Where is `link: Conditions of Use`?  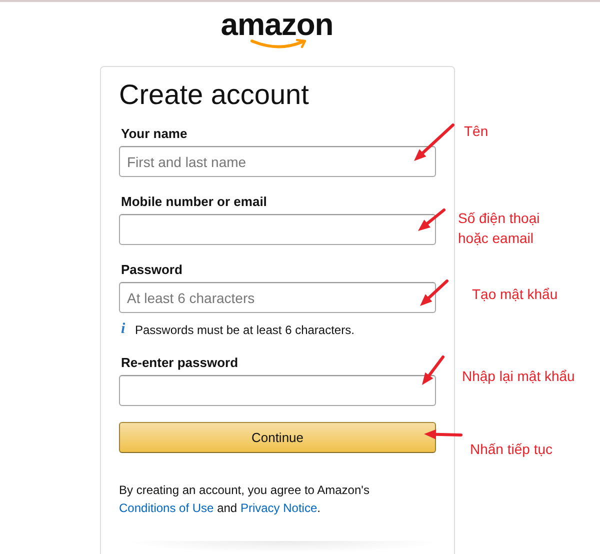
link: Conditions of Use is located at coordinates (166, 508).